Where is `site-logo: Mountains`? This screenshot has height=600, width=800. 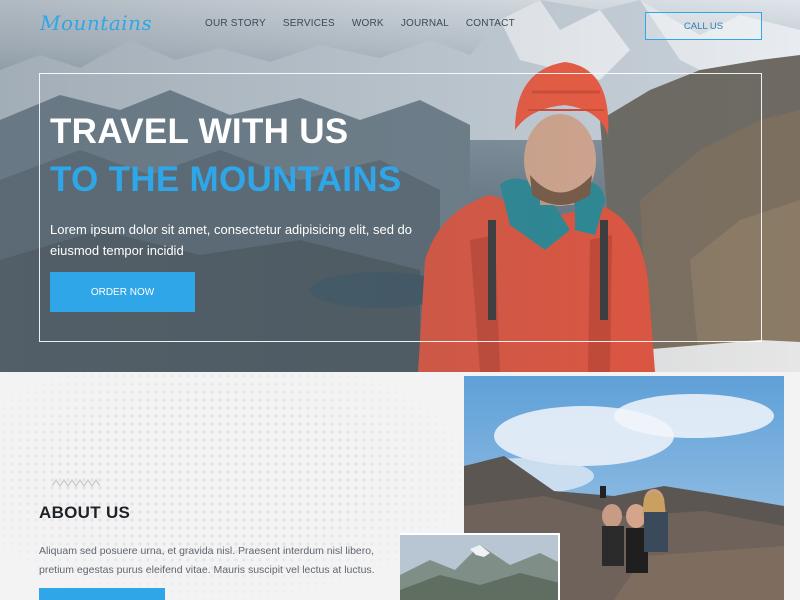
site-logo: Mountains is located at coordinates (96, 23).